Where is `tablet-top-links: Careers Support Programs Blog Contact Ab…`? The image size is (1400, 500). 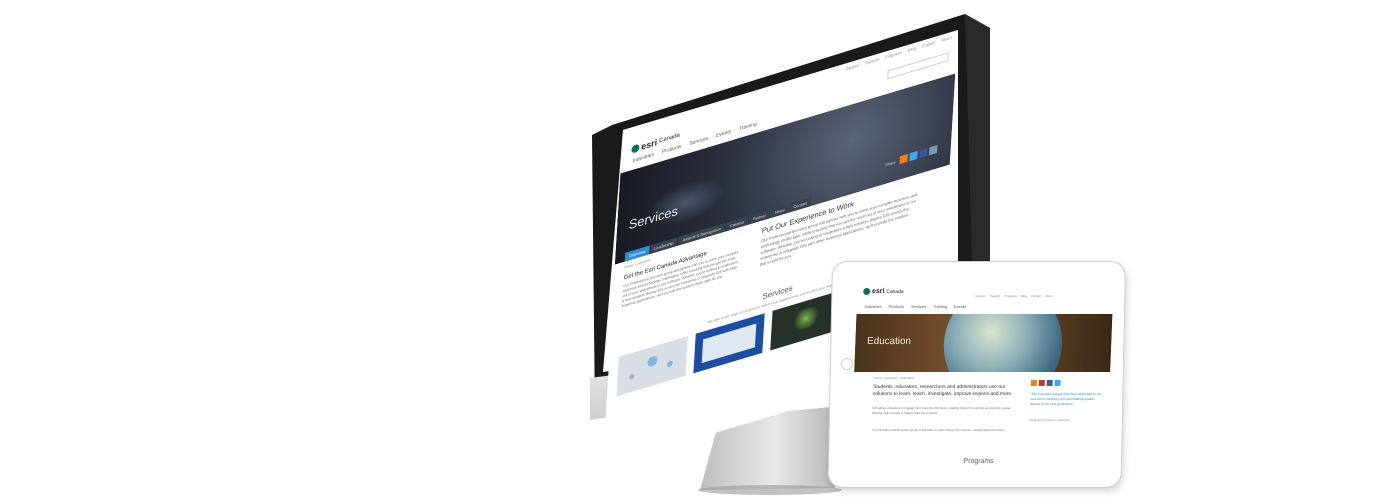
tablet-top-links: Careers Support Programs Blog Contact Ab… is located at coordinates (1013, 296).